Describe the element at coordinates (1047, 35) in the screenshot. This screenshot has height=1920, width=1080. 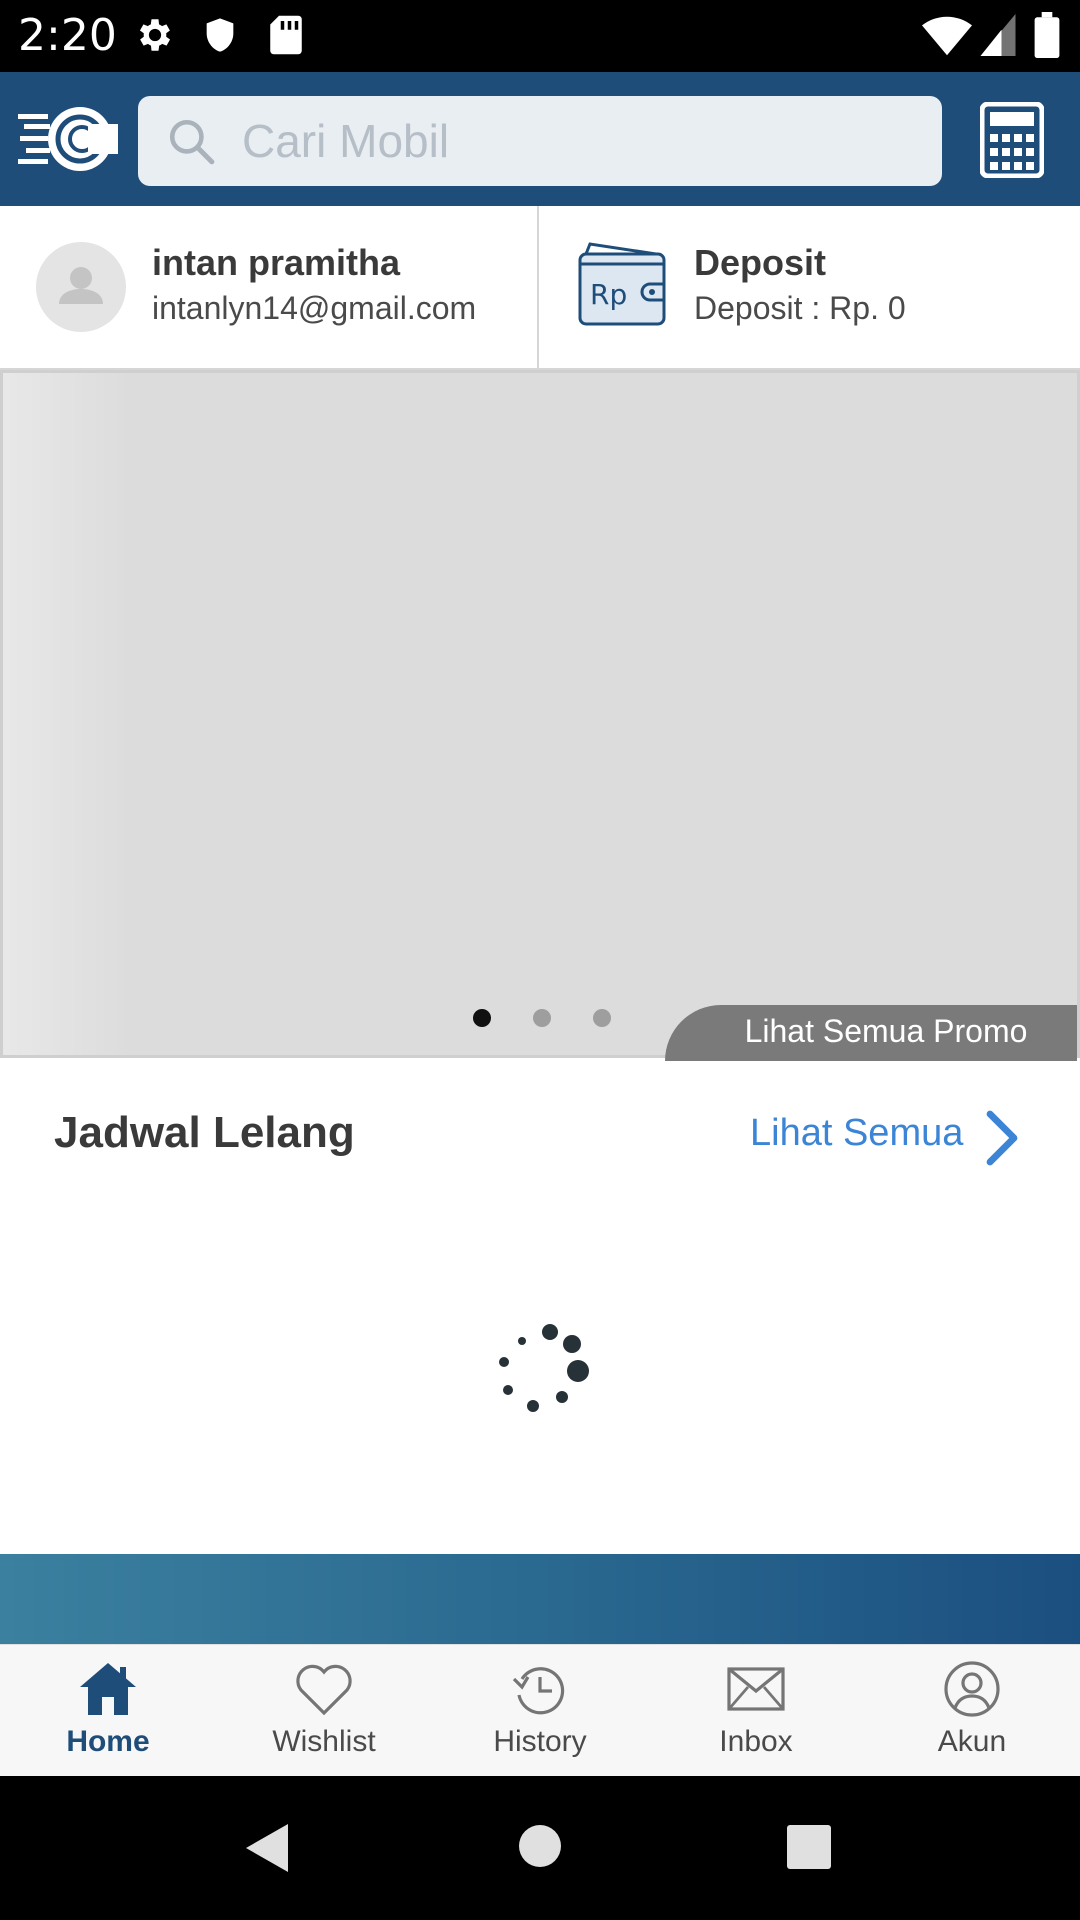
I see `battery-icon` at that location.